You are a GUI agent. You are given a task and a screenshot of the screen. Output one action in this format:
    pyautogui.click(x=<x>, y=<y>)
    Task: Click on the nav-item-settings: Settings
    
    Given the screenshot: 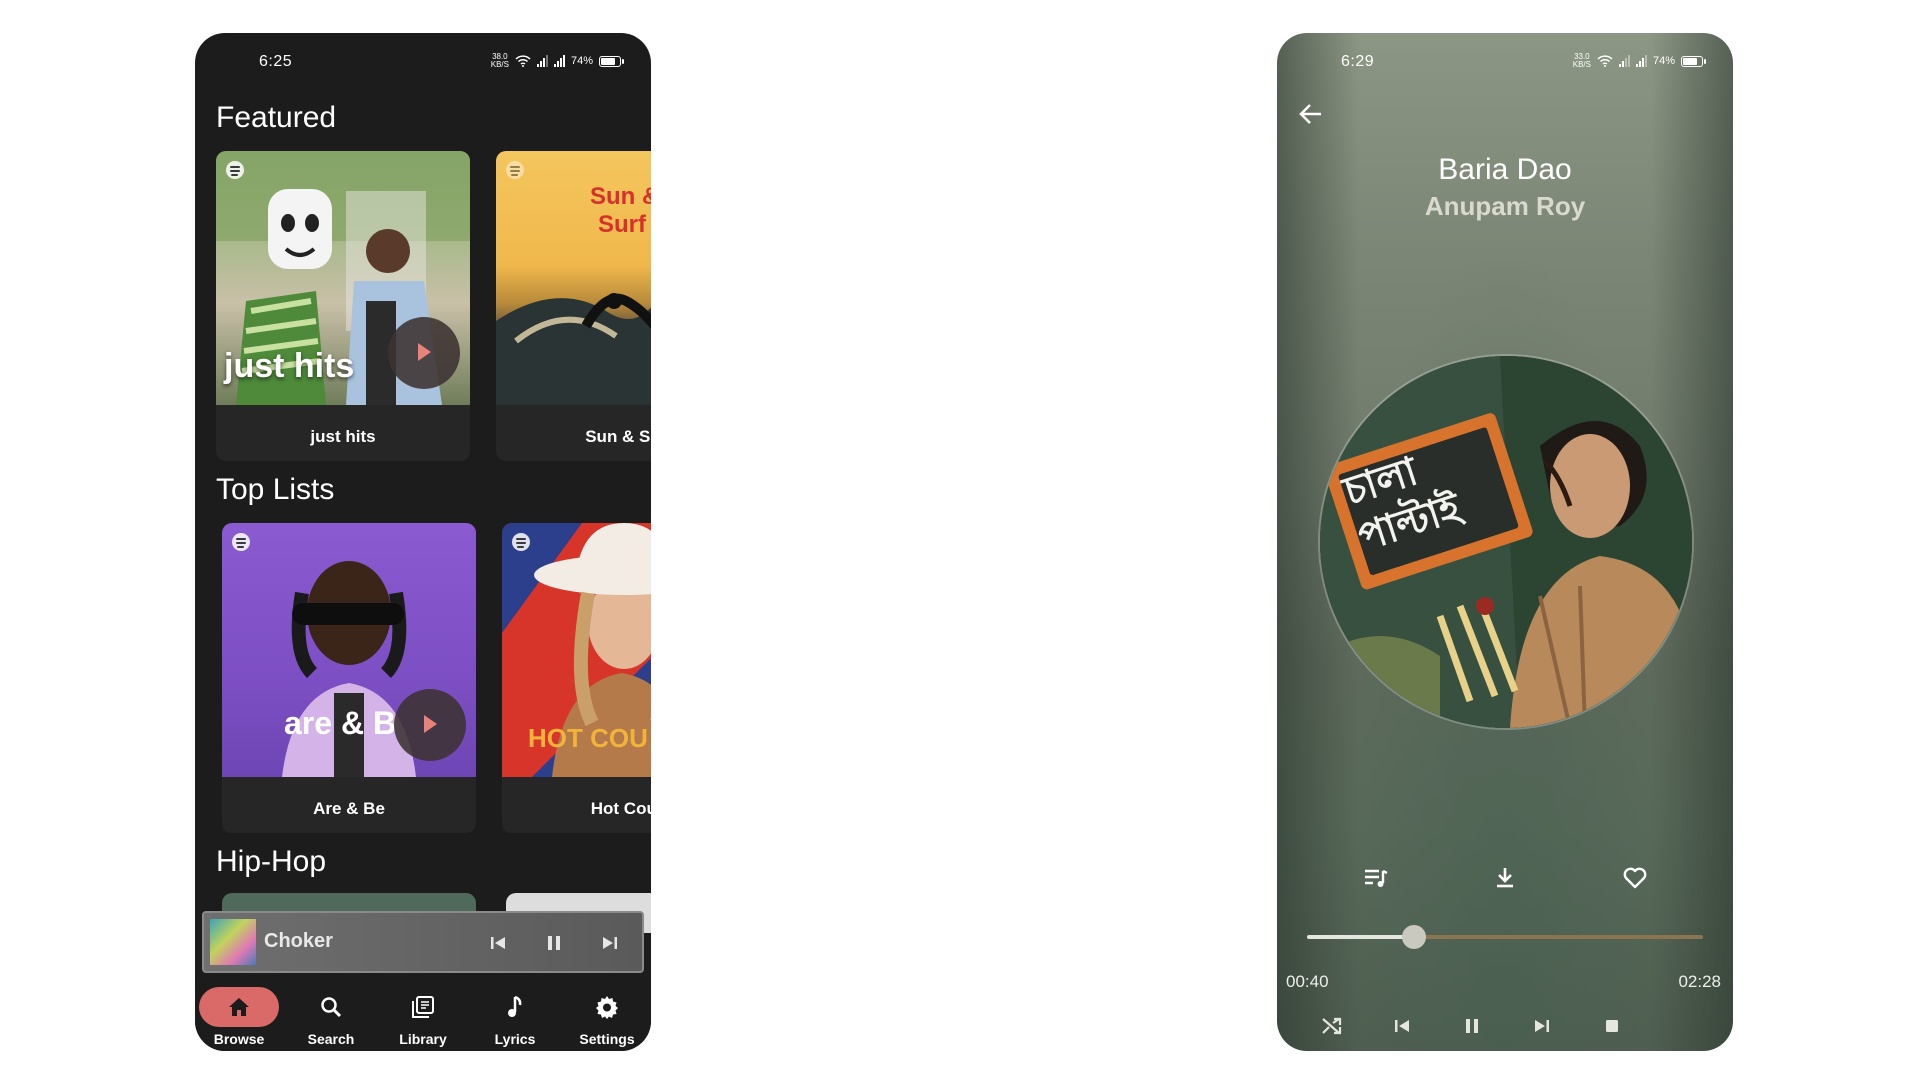 What is the action you would take?
    pyautogui.click(x=607, y=1014)
    